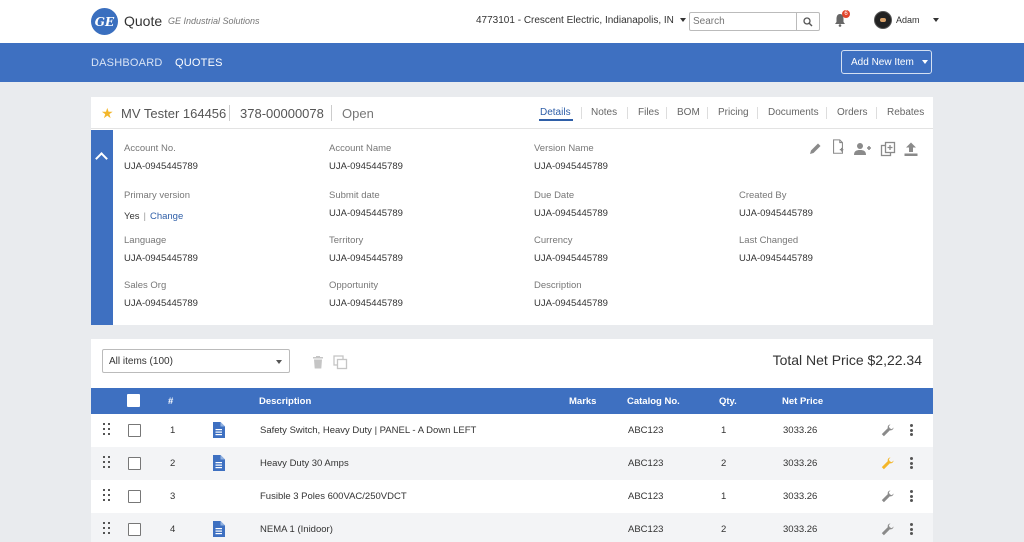 Image resolution: width=1024 pixels, height=542 pixels. Describe the element at coordinates (296, 529) in the screenshot. I see `row-description: NEMA 1 (Inidoor)` at that location.